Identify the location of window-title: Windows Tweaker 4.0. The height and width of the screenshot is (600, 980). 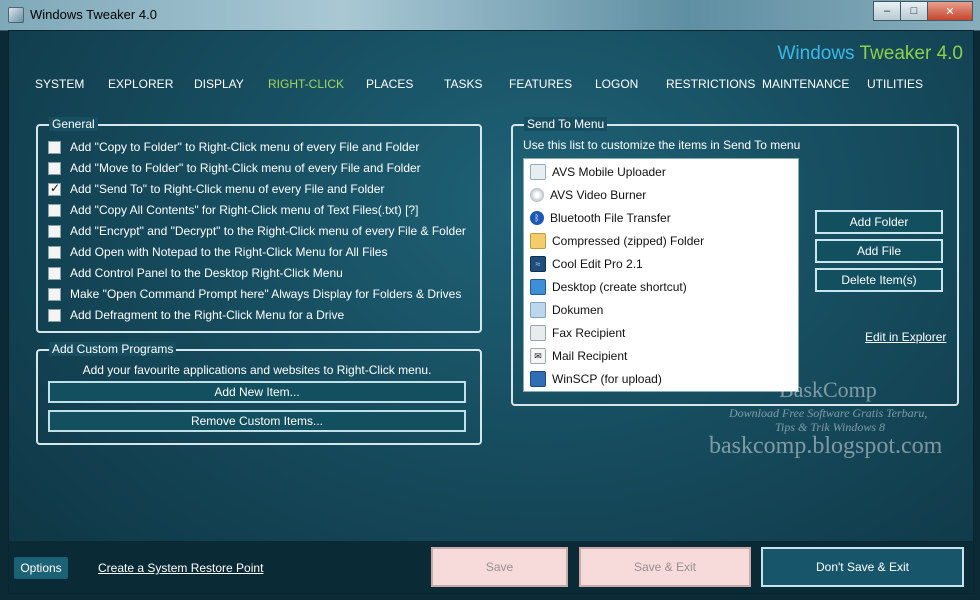
(93, 14).